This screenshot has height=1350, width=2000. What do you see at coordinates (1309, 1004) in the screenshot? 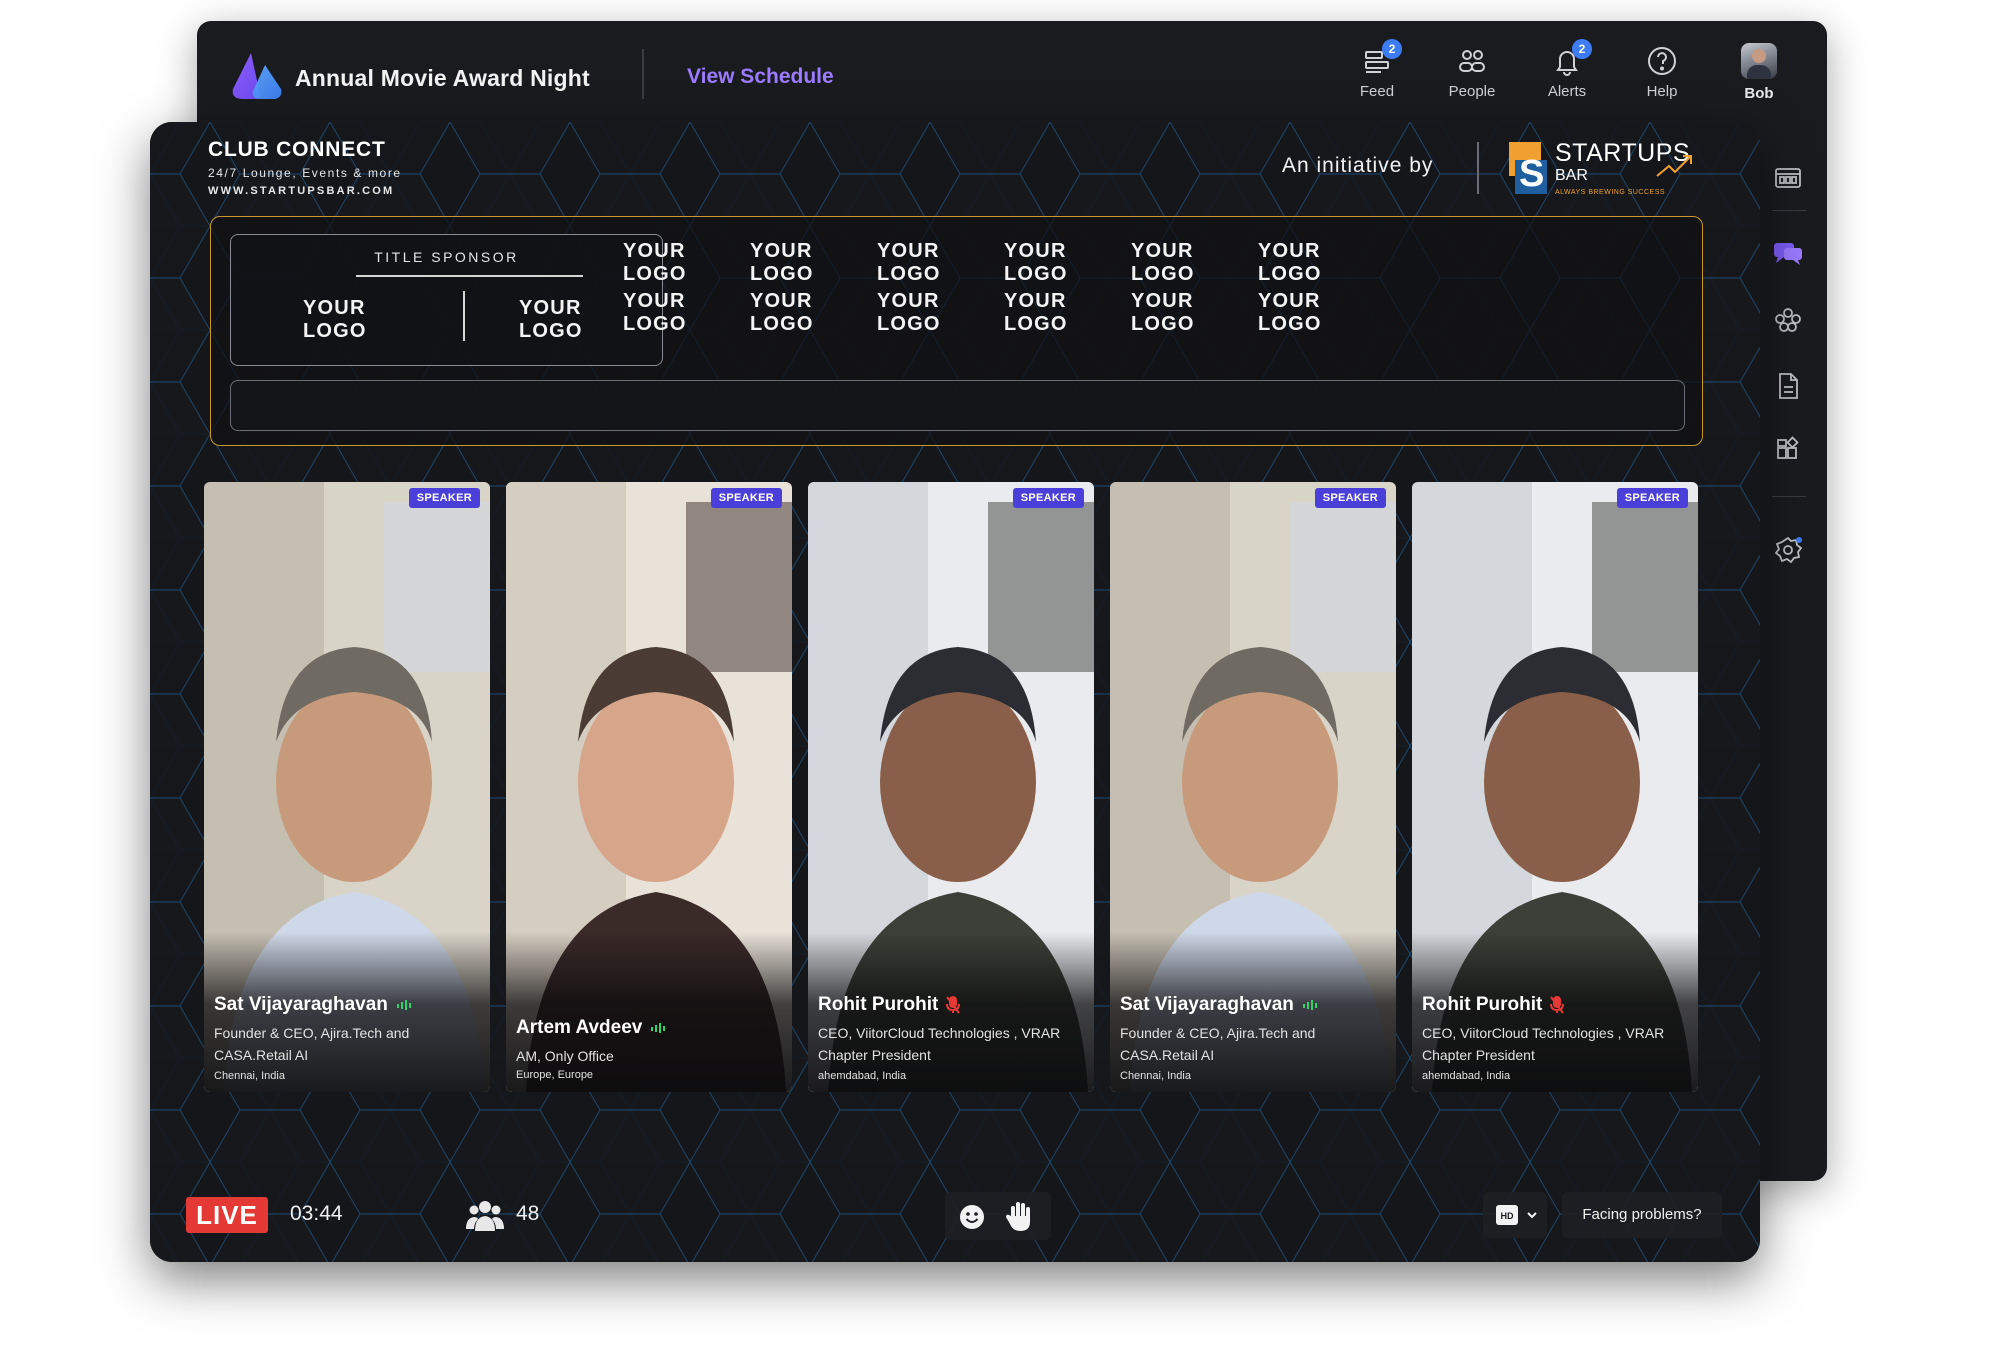
I see `audio-level-icon` at bounding box center [1309, 1004].